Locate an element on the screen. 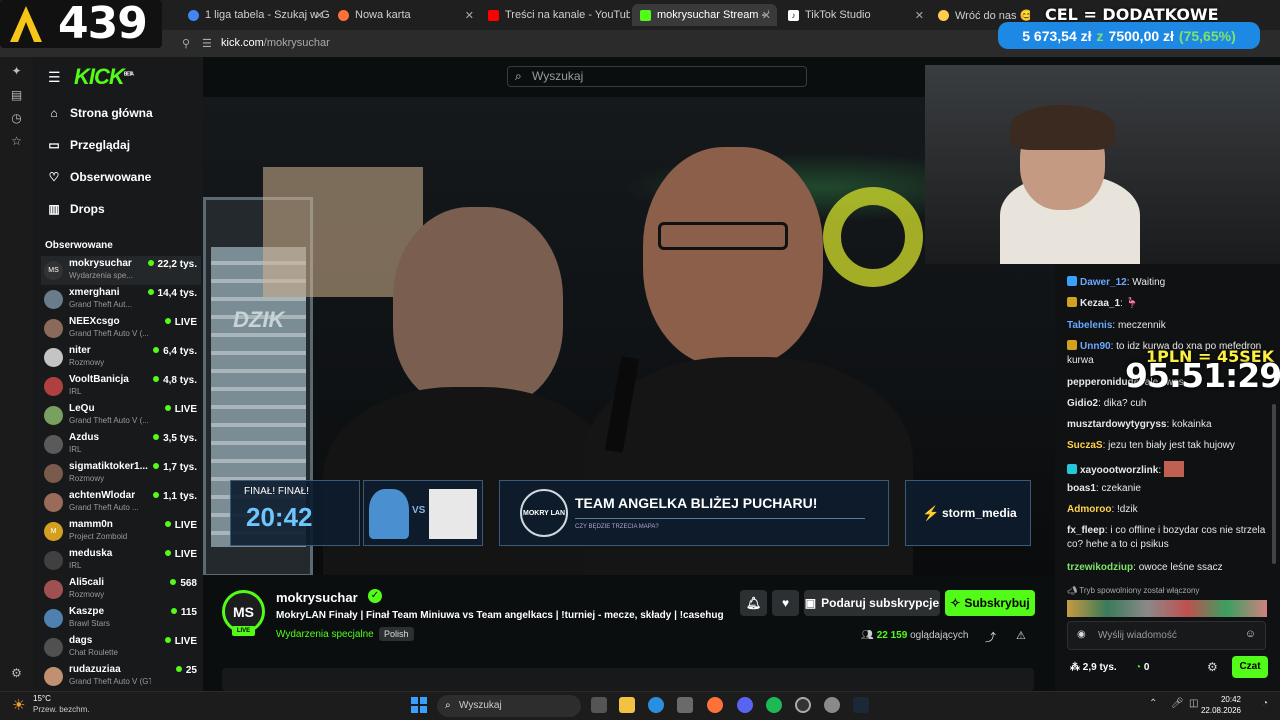  heart-icon: ♡ is located at coordinates (54, 177).